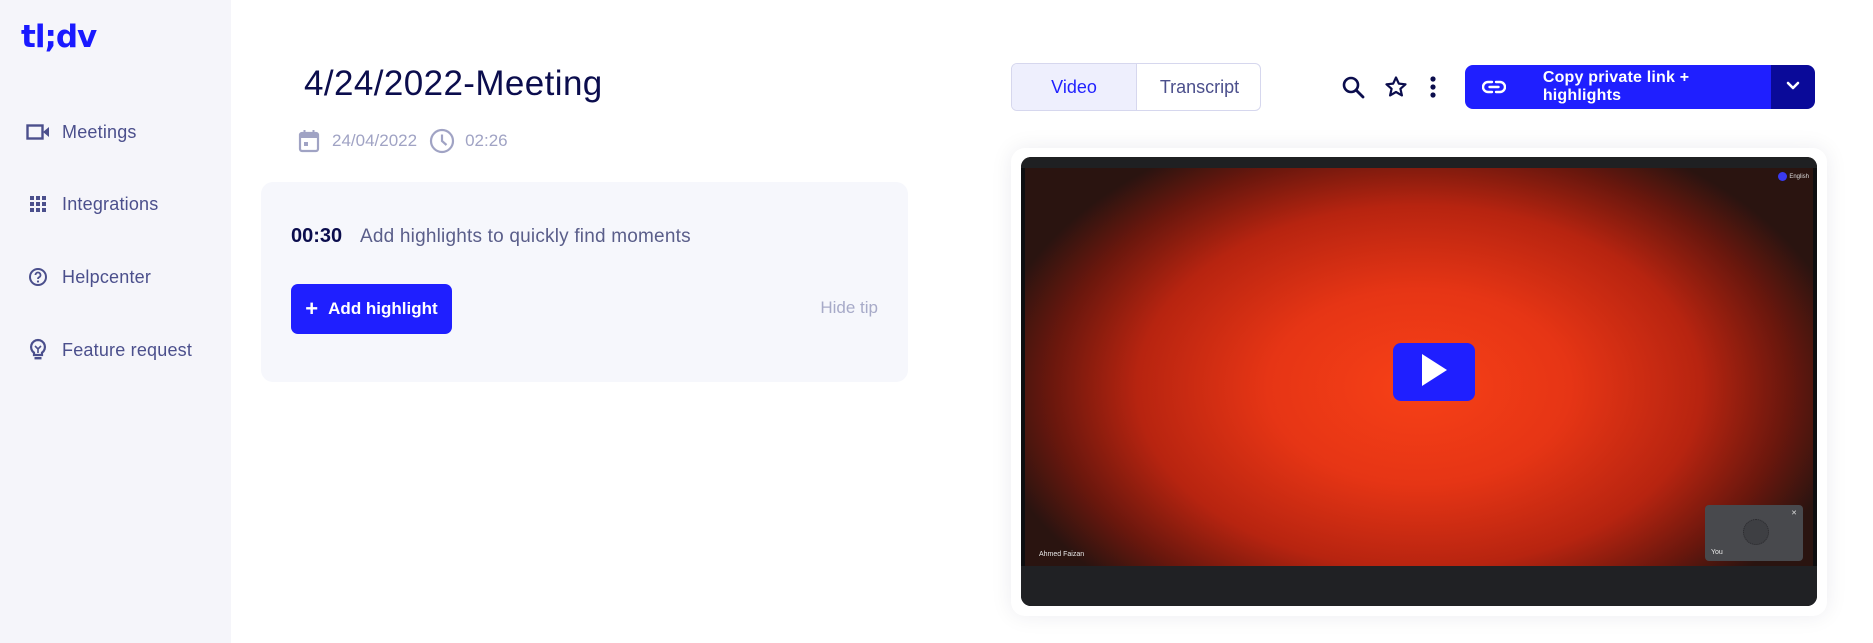 This screenshot has height=643, width=1873. What do you see at coordinates (38, 204) in the screenshot?
I see `grid-icon` at bounding box center [38, 204].